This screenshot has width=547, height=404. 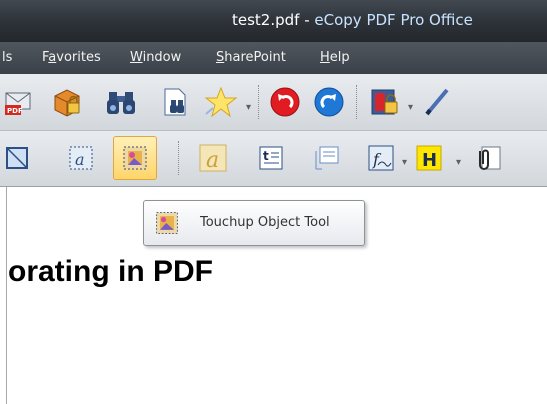 I want to click on favorites-dropdown-icon: ▾, so click(x=248, y=107).